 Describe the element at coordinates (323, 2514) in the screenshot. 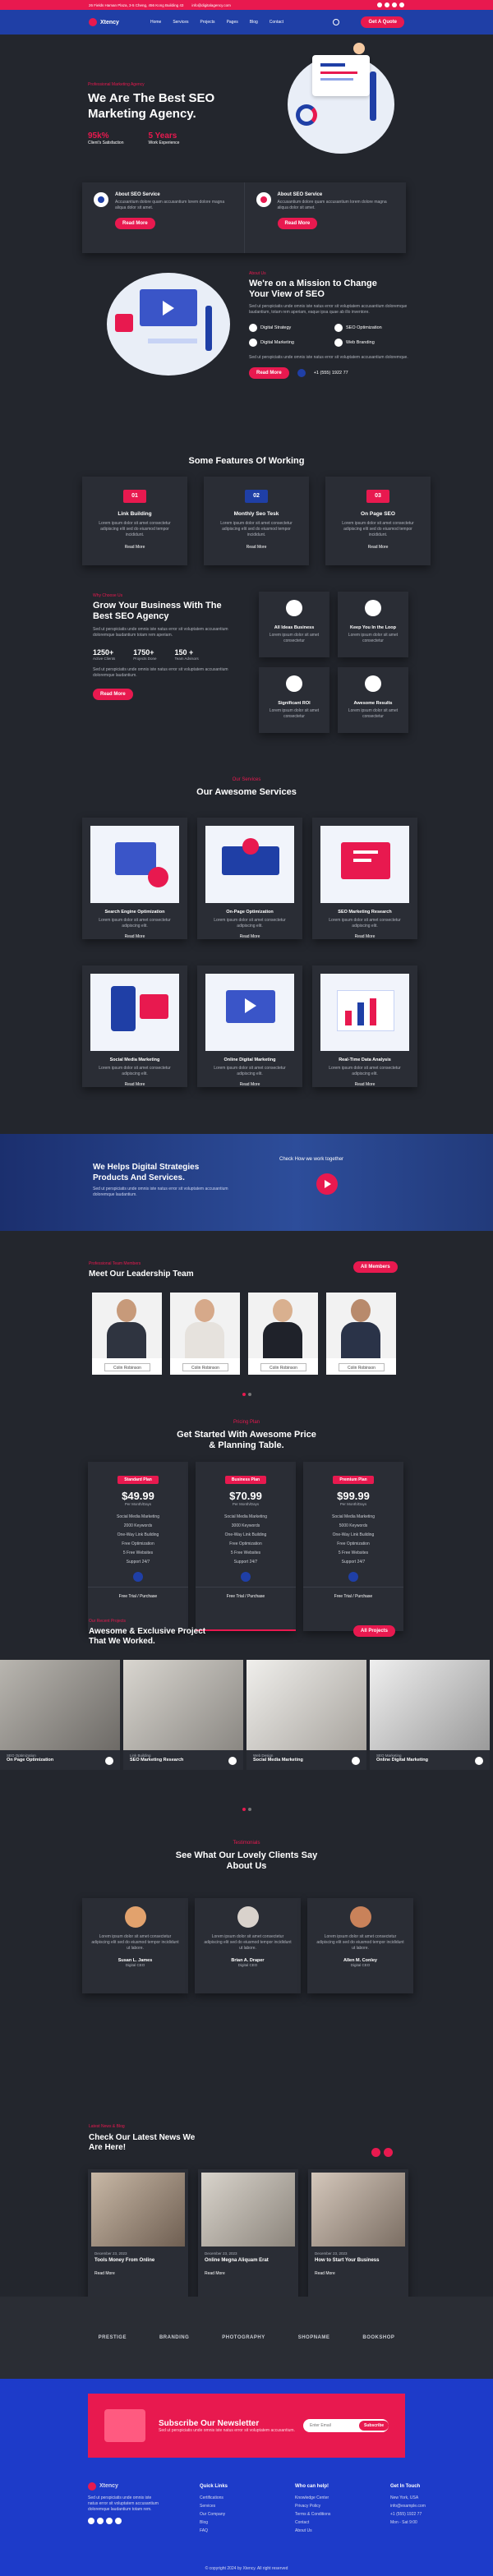

I see `footer-link: Terms & Conditions` at that location.